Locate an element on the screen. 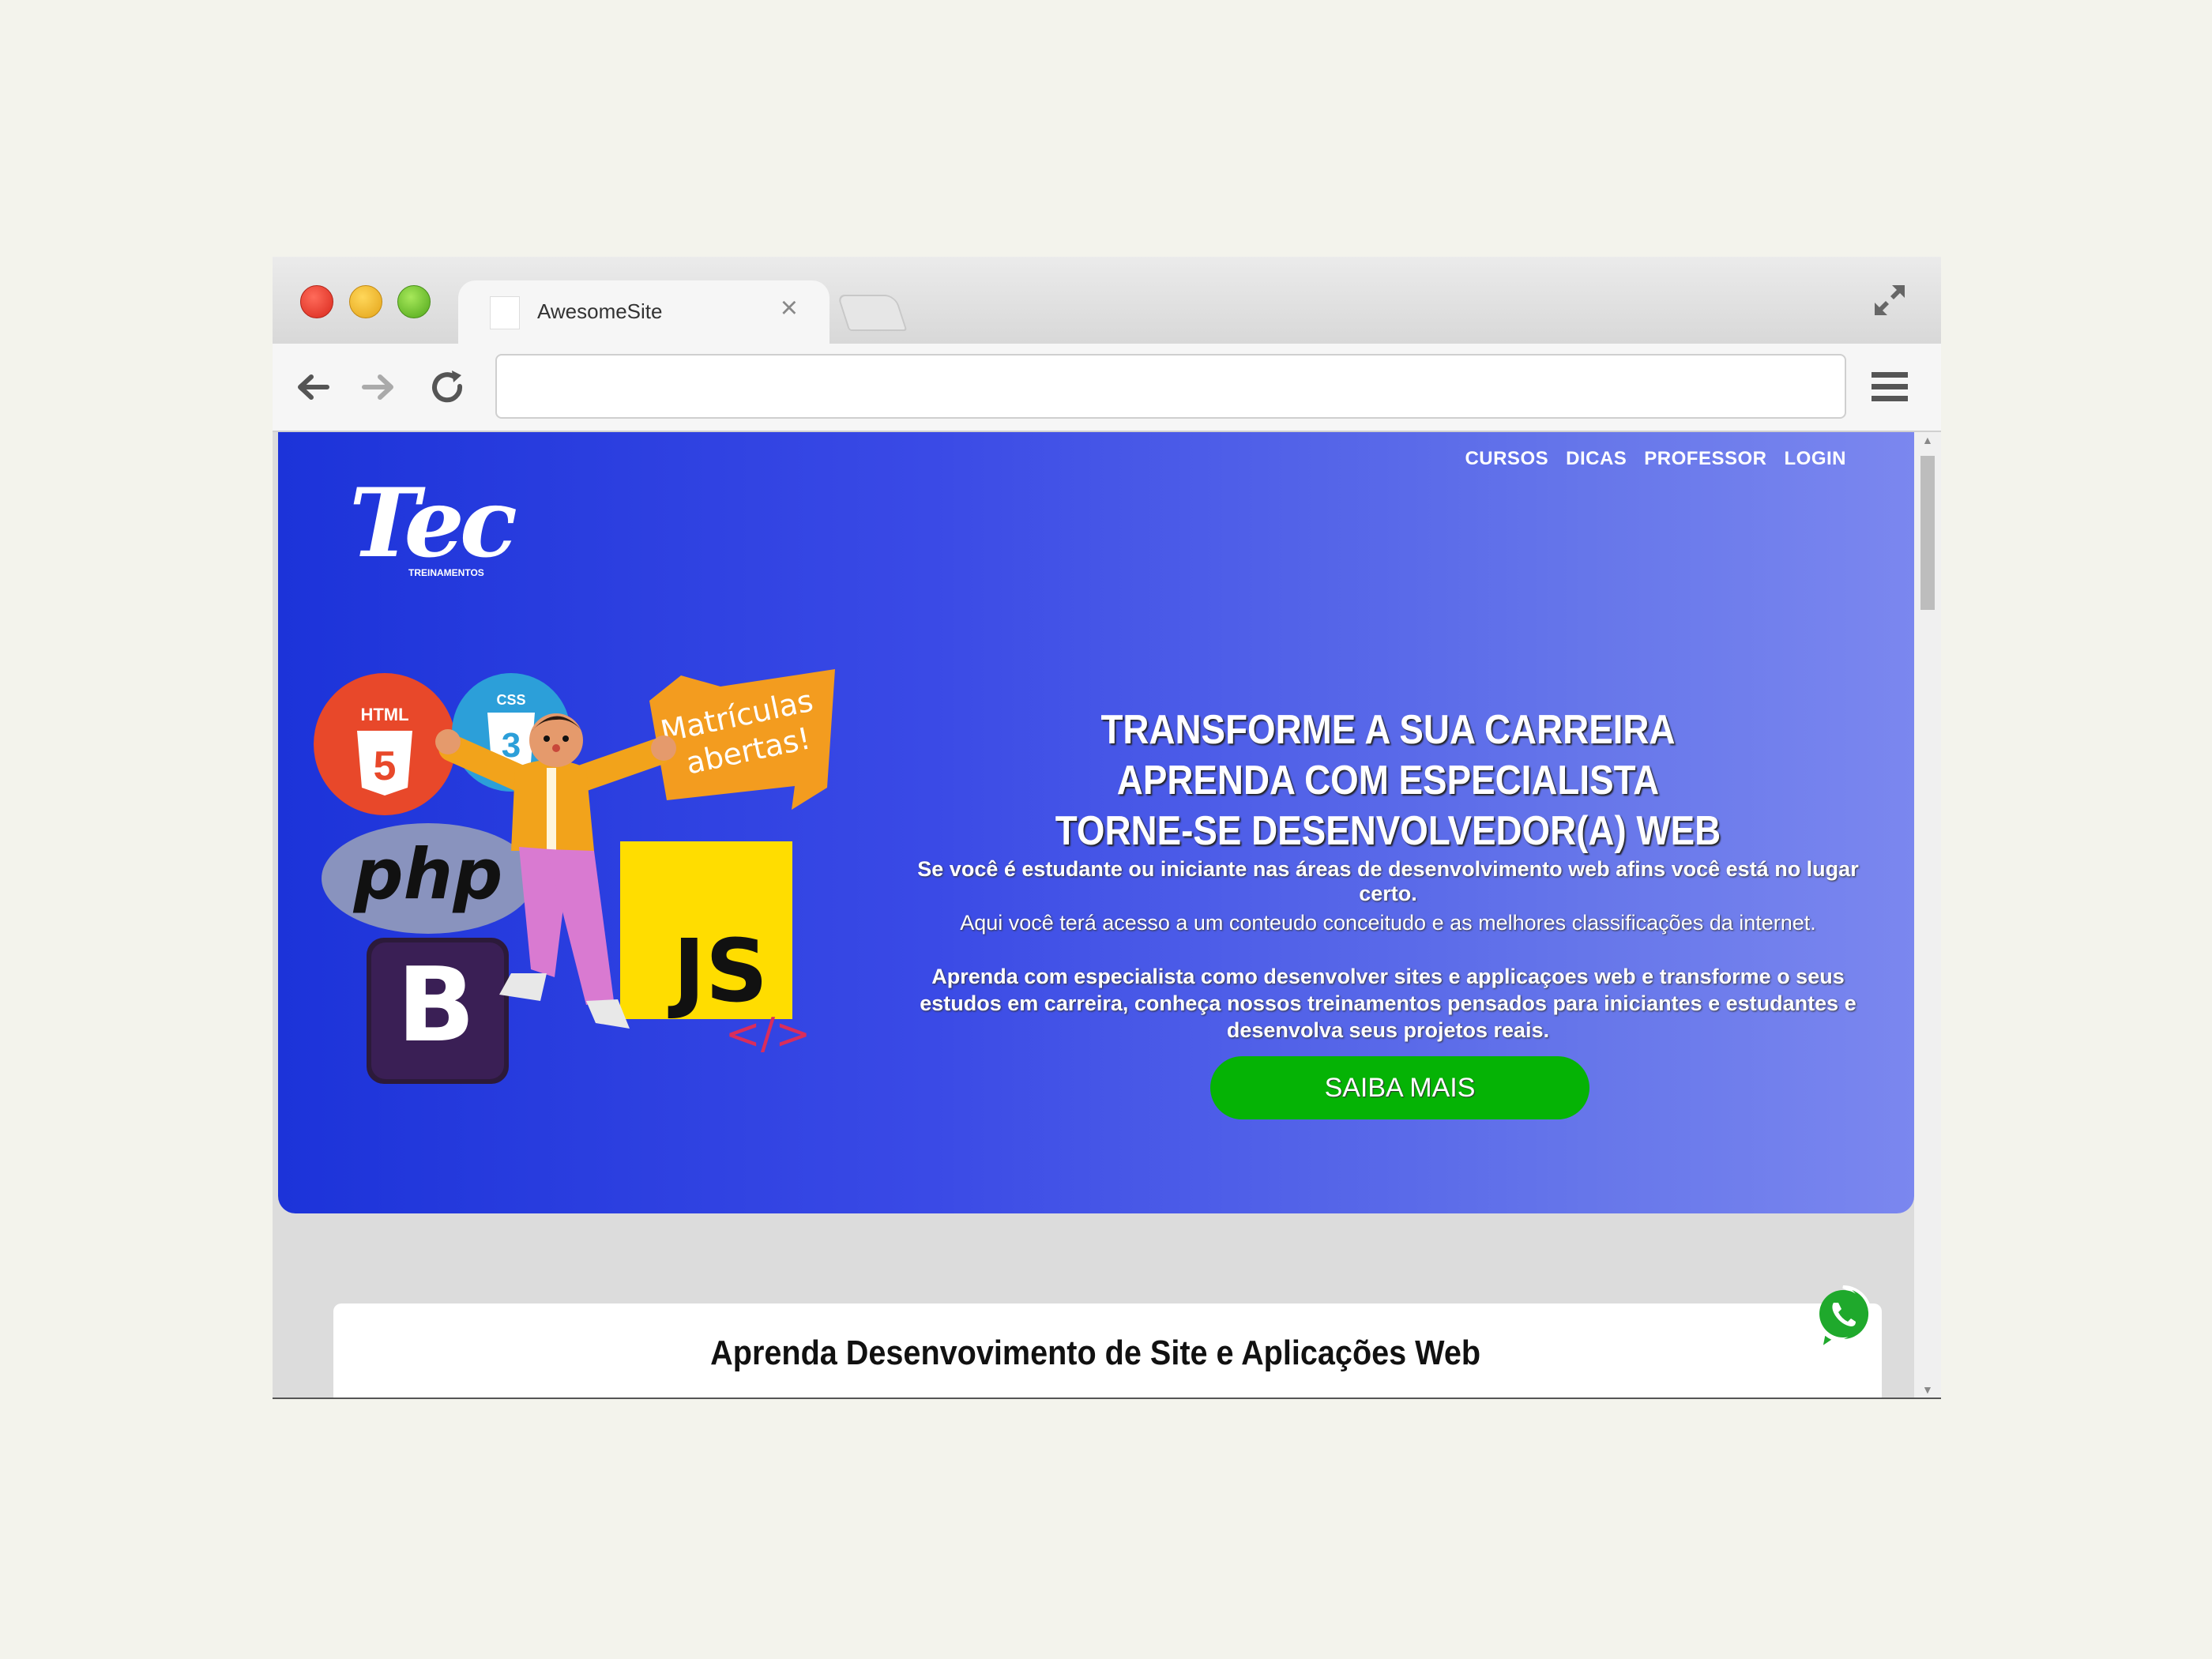  window-bottom-edge is located at coordinates (1107, 1399).